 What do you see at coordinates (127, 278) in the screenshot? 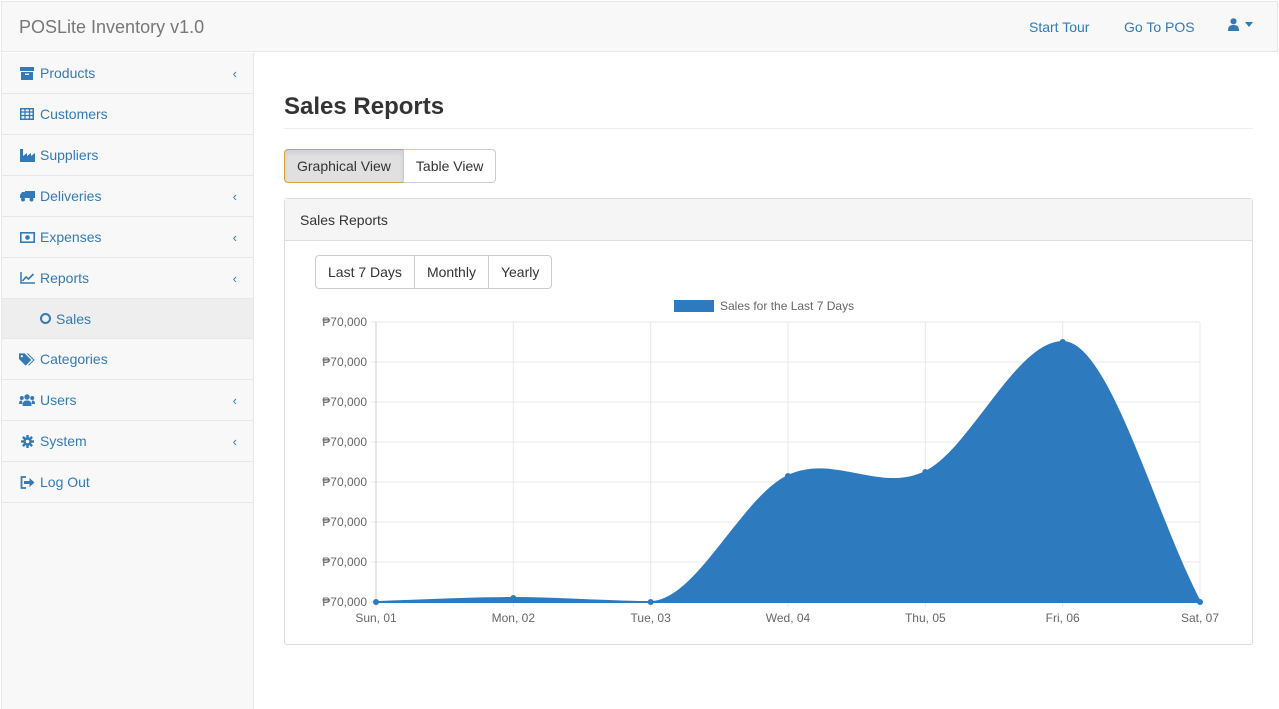
I see `sidebar-item-reports: Reports ‹` at bounding box center [127, 278].